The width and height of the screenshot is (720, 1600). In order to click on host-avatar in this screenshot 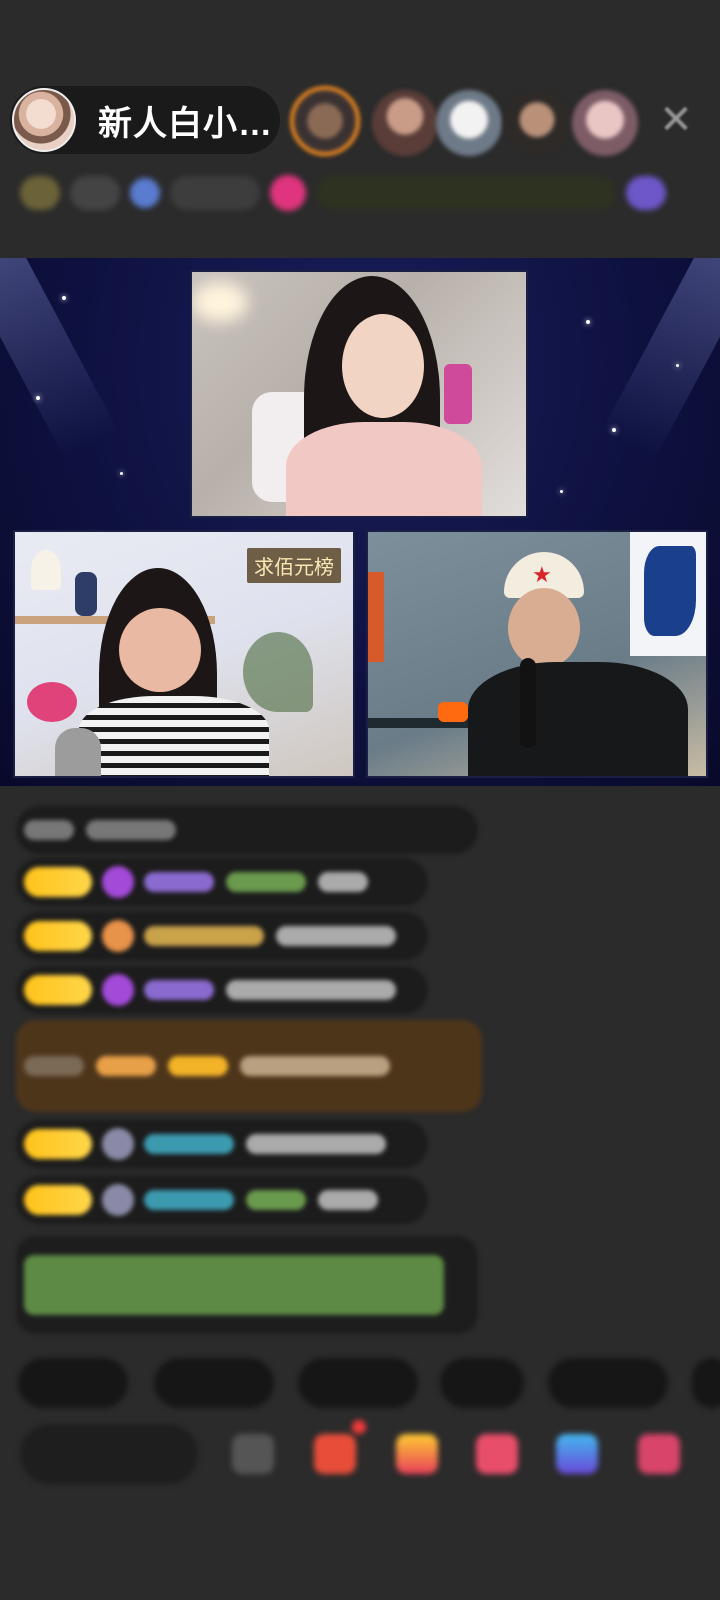, I will do `click(44, 120)`.